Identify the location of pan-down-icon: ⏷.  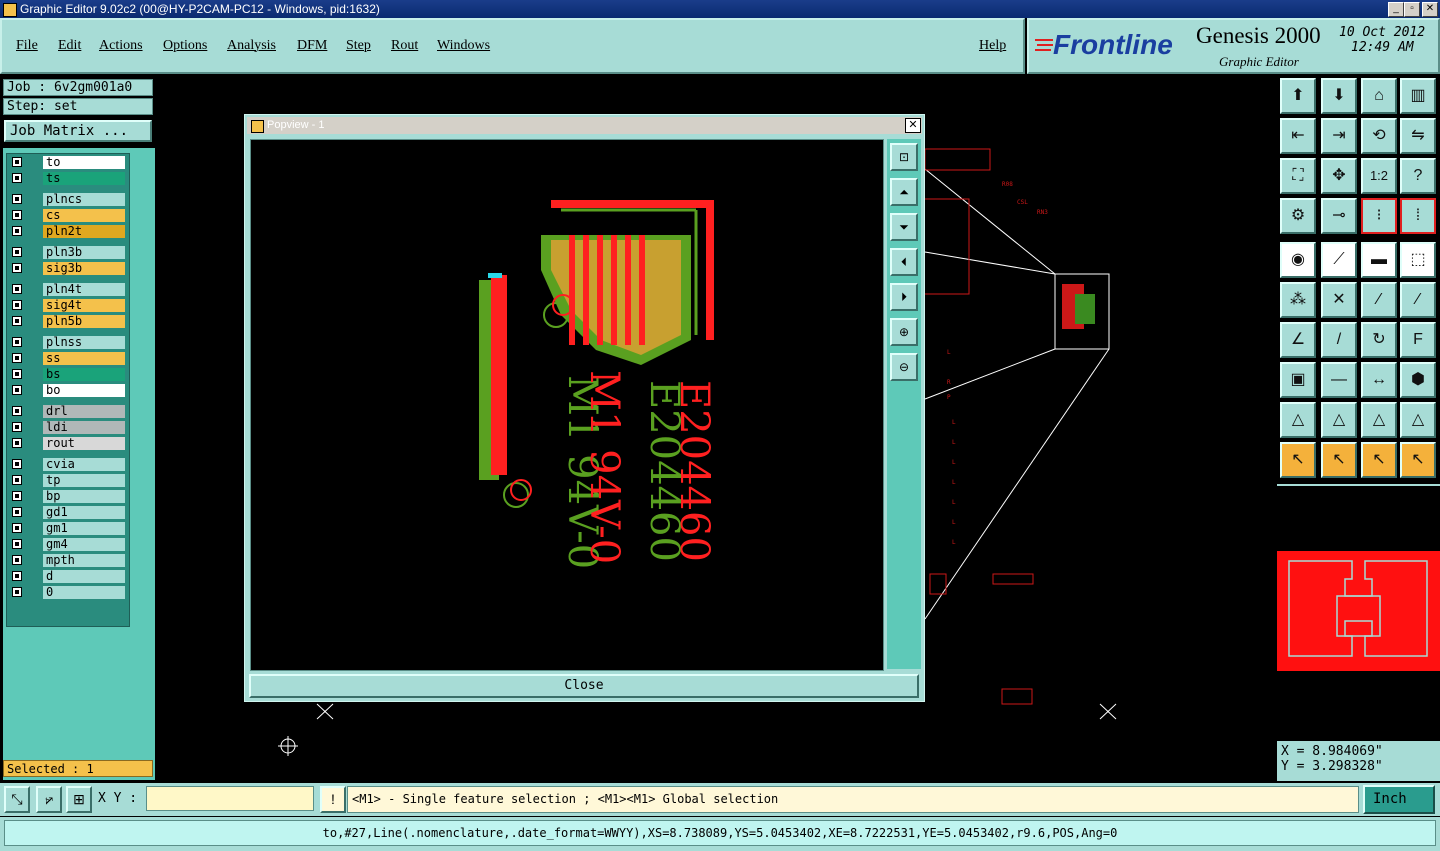
(904, 227).